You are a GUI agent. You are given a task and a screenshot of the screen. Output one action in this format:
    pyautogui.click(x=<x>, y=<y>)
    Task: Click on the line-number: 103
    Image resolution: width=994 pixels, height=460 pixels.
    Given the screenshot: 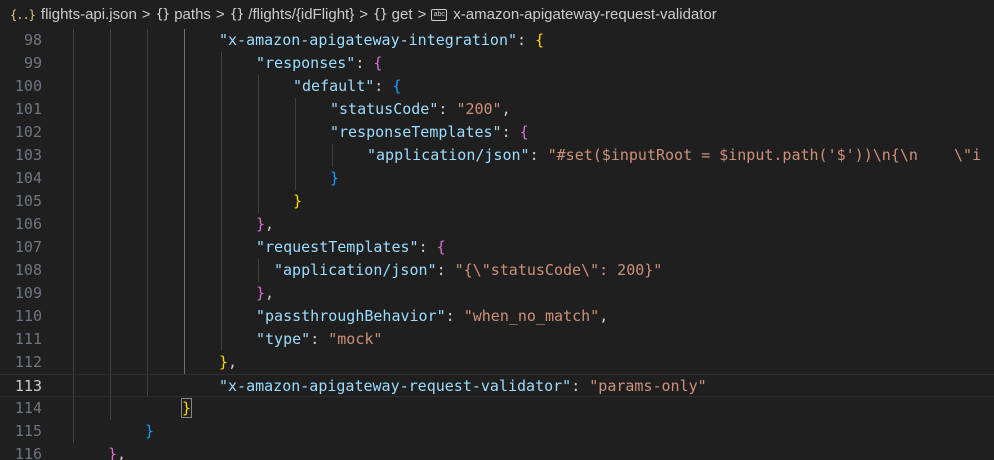 What is the action you would take?
    pyautogui.click(x=28, y=155)
    